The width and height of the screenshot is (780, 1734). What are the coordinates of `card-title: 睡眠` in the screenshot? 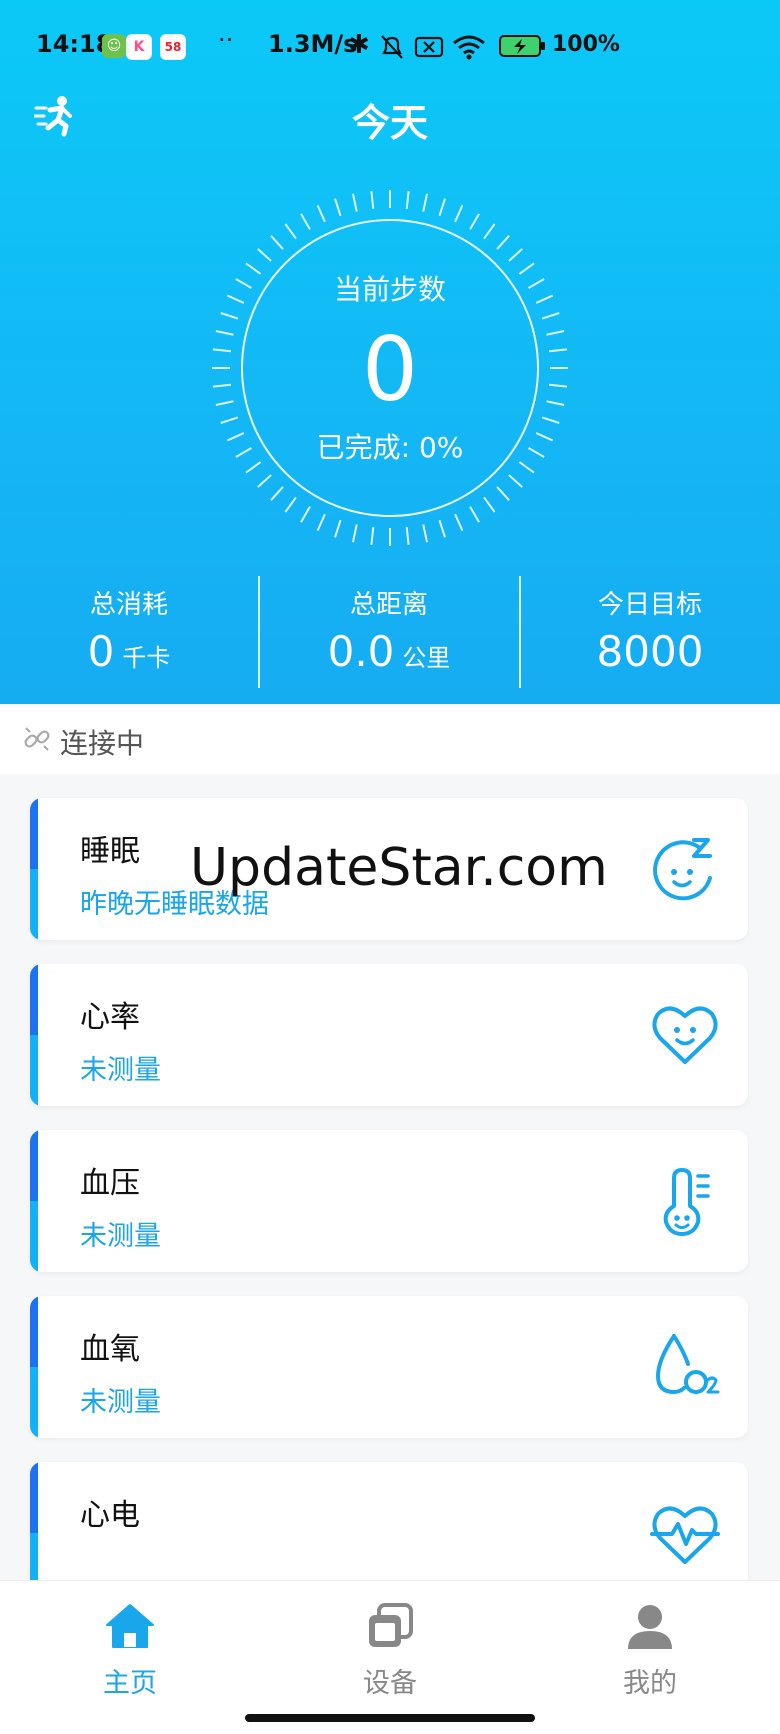 It's located at (110, 851).